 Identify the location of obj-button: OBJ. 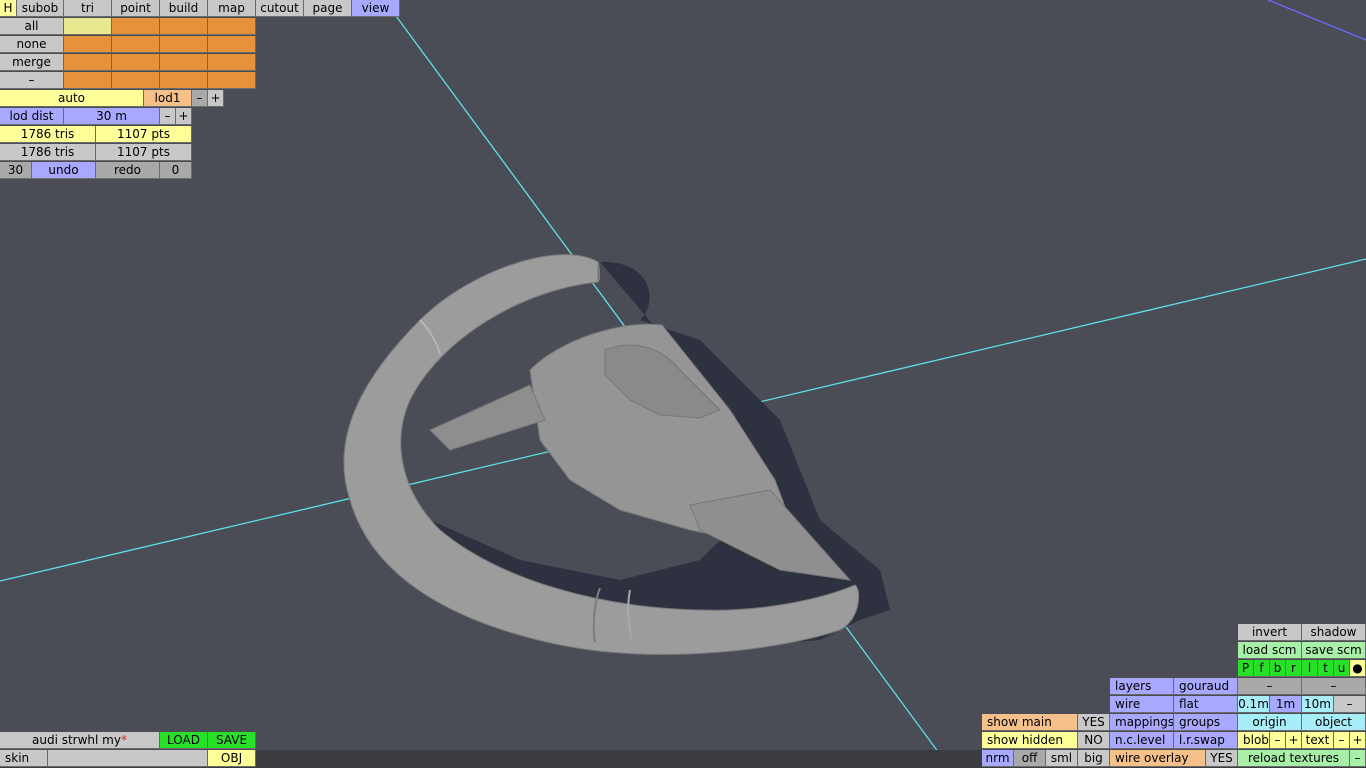
(232, 758).